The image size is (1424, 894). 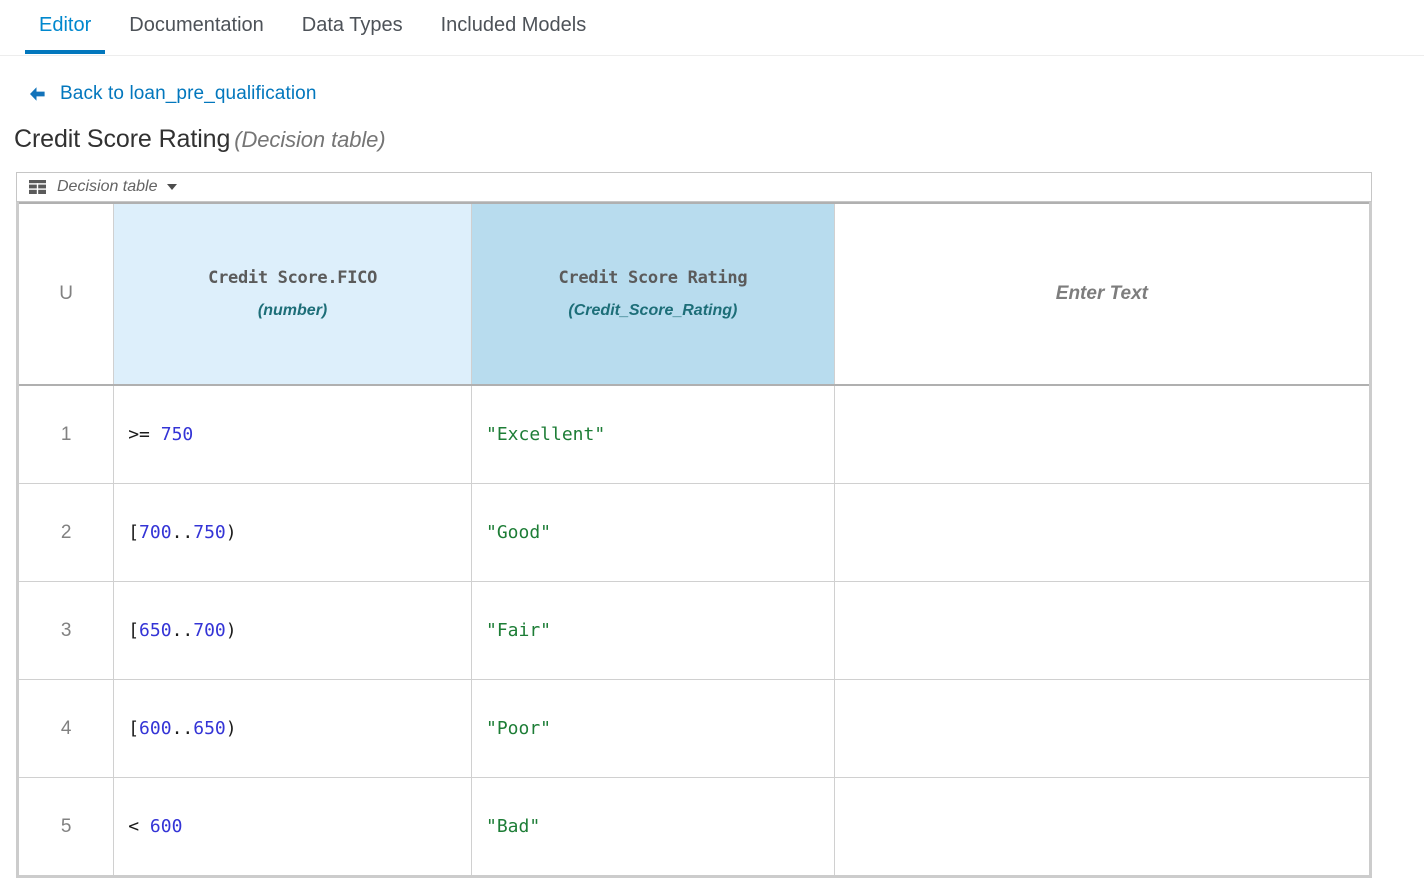 I want to click on chevron-down-icon, so click(x=171, y=187).